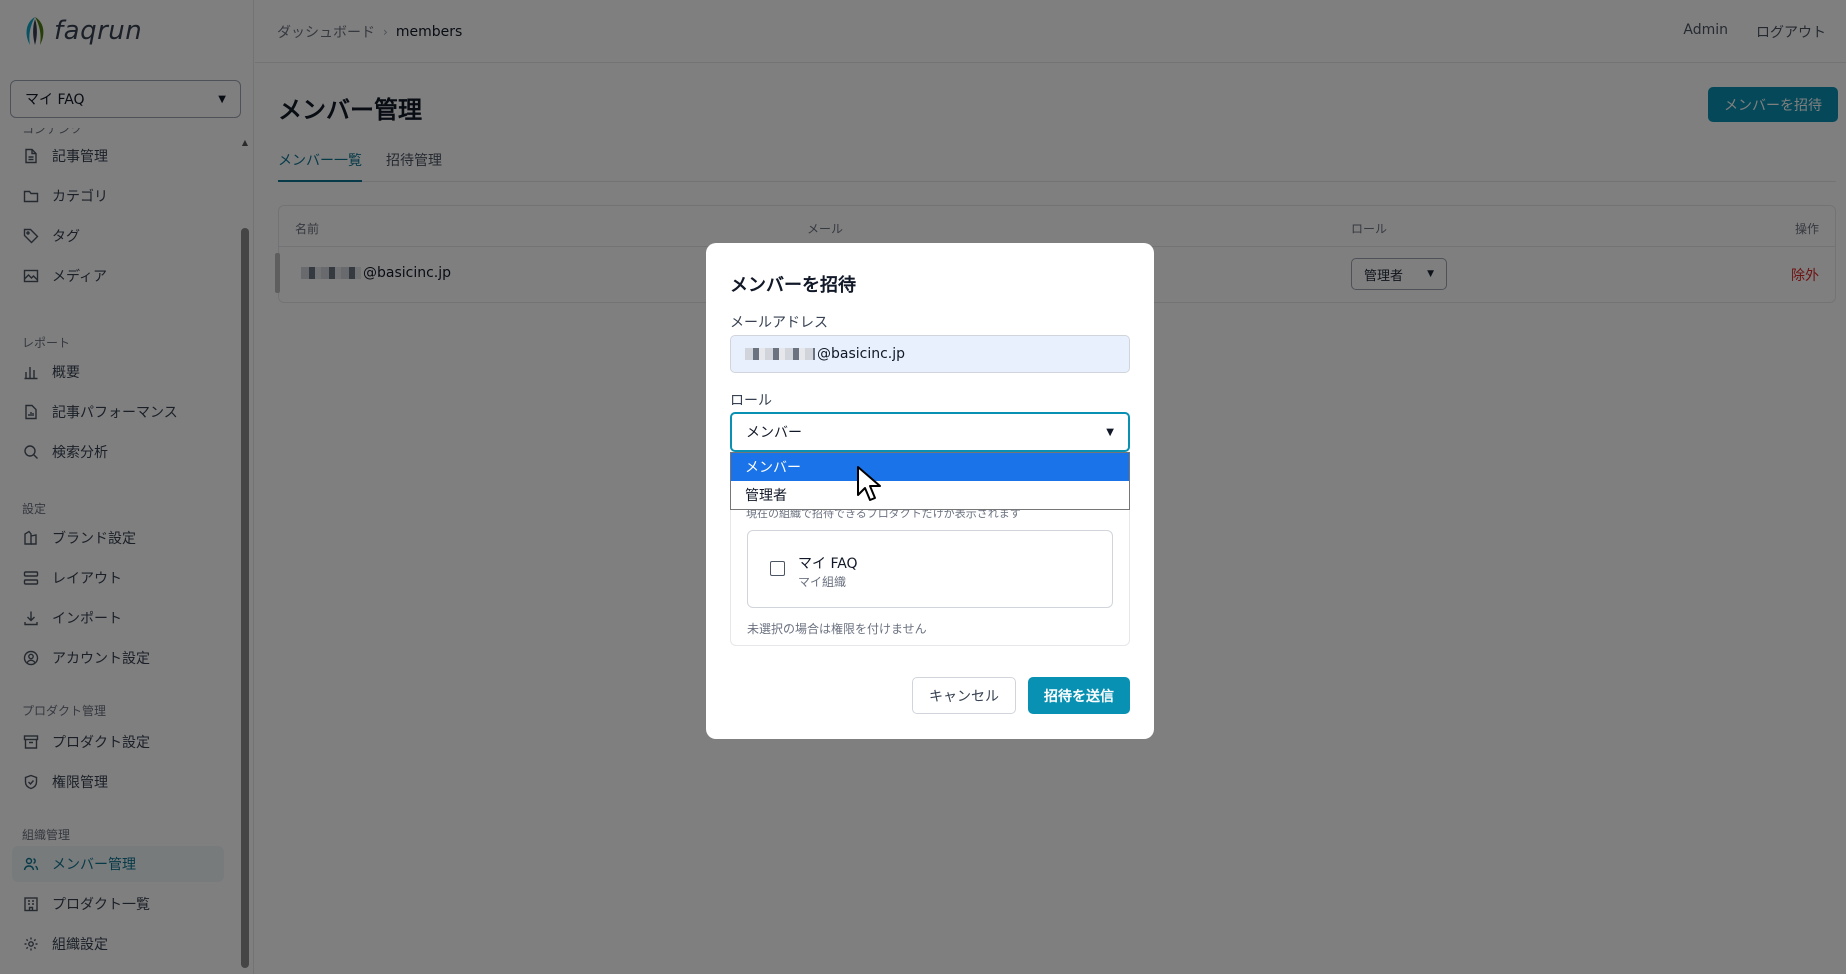 This screenshot has width=1846, height=974. Describe the element at coordinates (1079, 695) in the screenshot. I see `send-invite-button: 招待を送信` at that location.